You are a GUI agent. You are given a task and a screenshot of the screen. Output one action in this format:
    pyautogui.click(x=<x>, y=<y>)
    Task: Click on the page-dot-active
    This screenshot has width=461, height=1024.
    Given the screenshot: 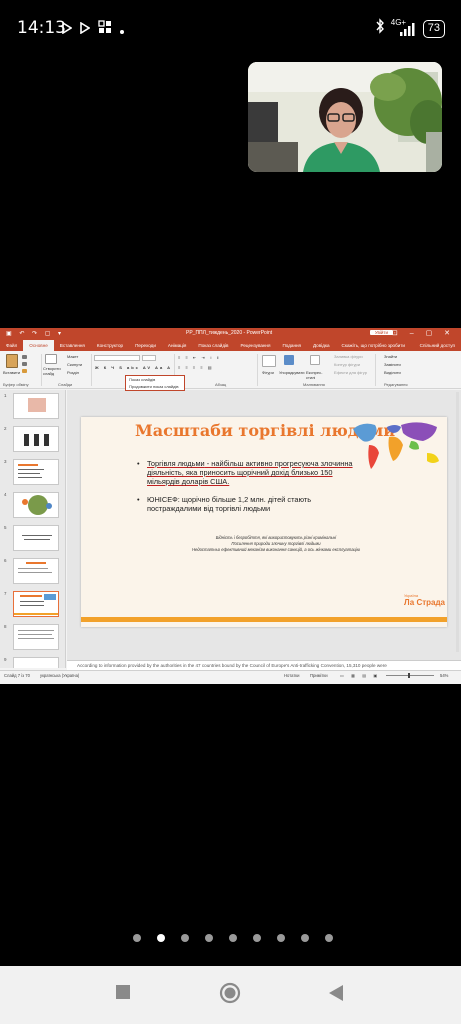 What is the action you would take?
    pyautogui.click(x=161, y=938)
    